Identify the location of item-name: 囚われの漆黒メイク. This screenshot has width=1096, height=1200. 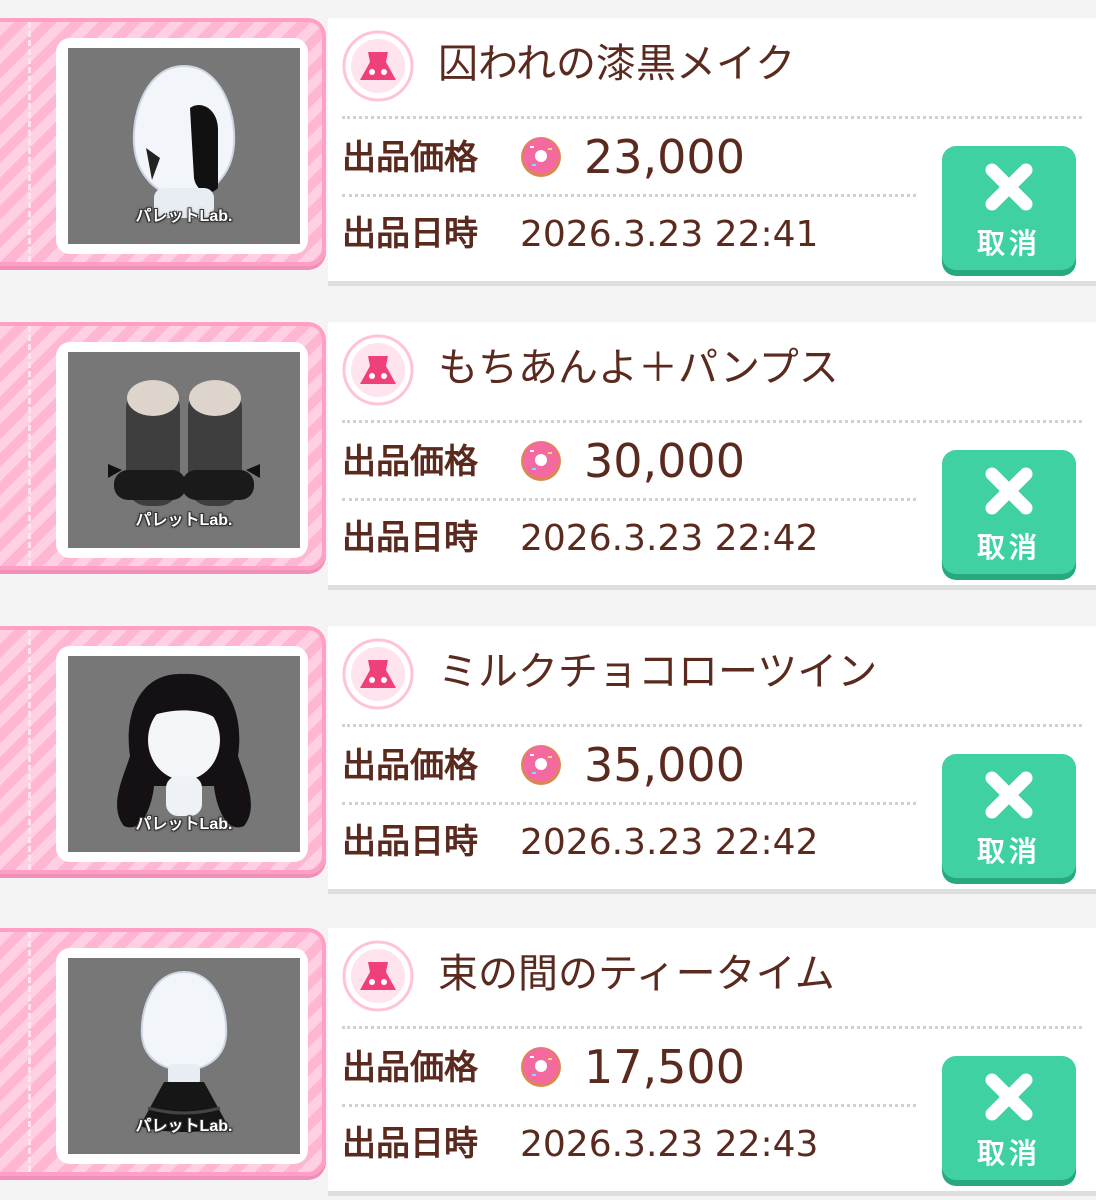
(617, 64).